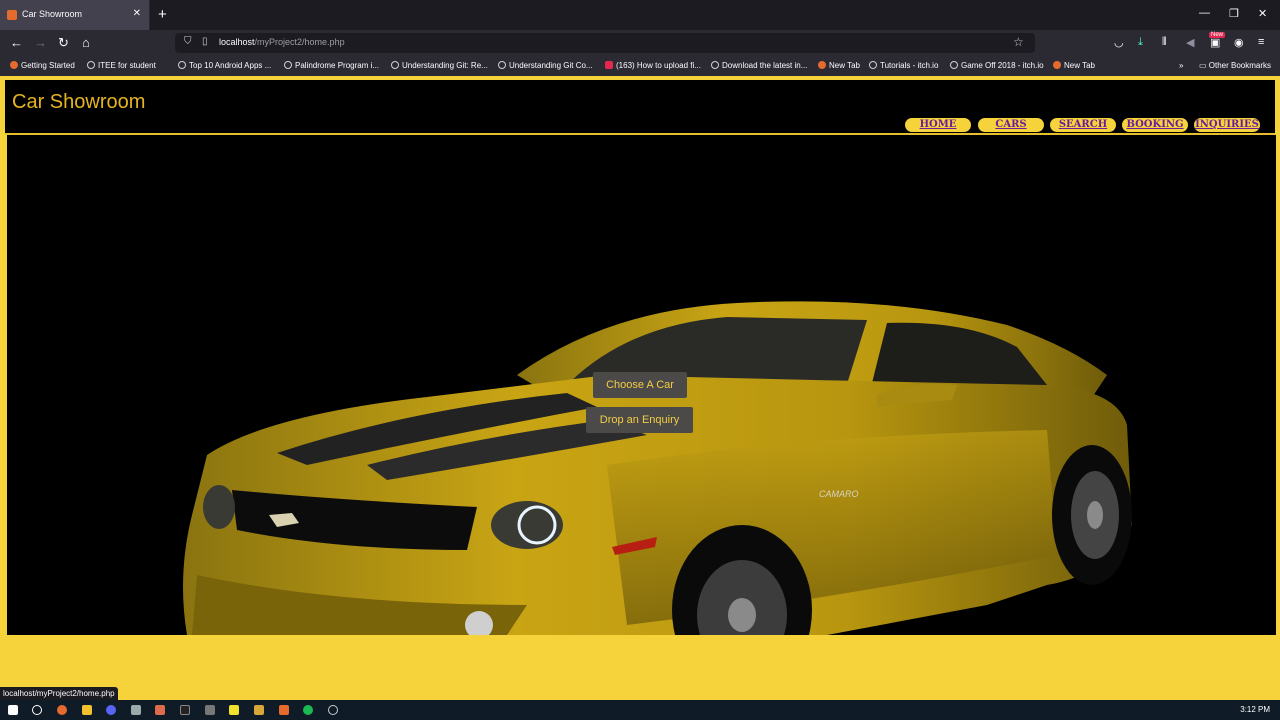  Describe the element at coordinates (127, 65) in the screenshot. I see `bookmark-label: ITEE for student` at that location.